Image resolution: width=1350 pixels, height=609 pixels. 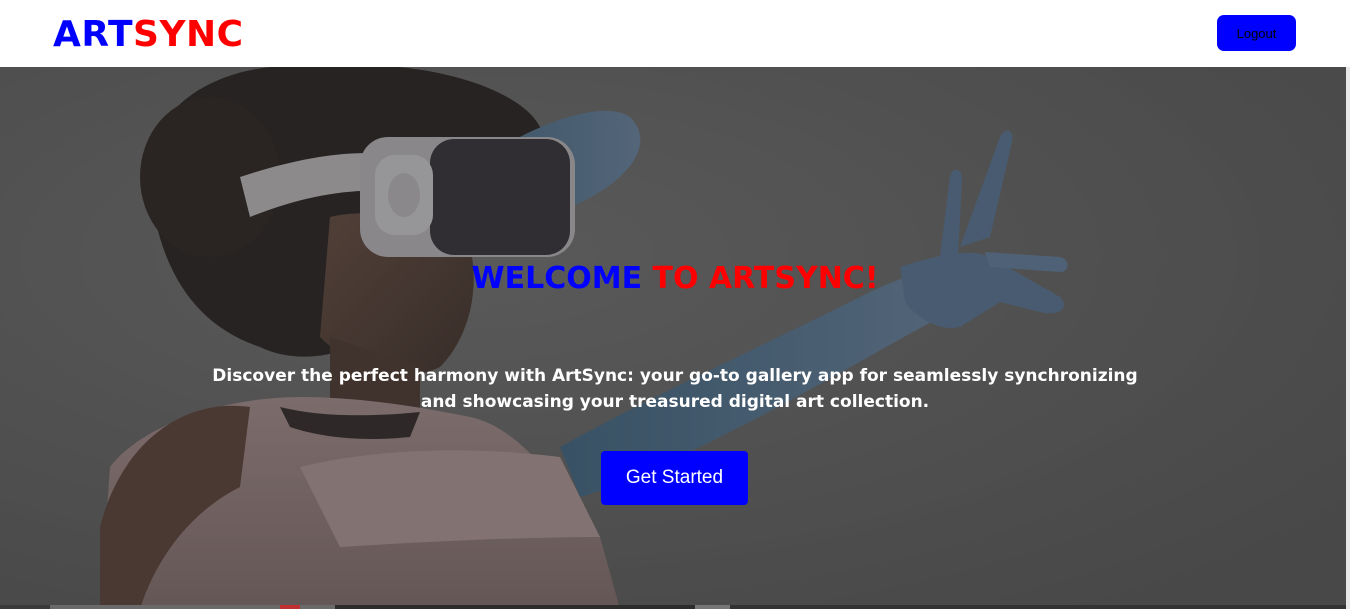 I want to click on navbar: ARTSYNC Logout, so click(x=675, y=33).